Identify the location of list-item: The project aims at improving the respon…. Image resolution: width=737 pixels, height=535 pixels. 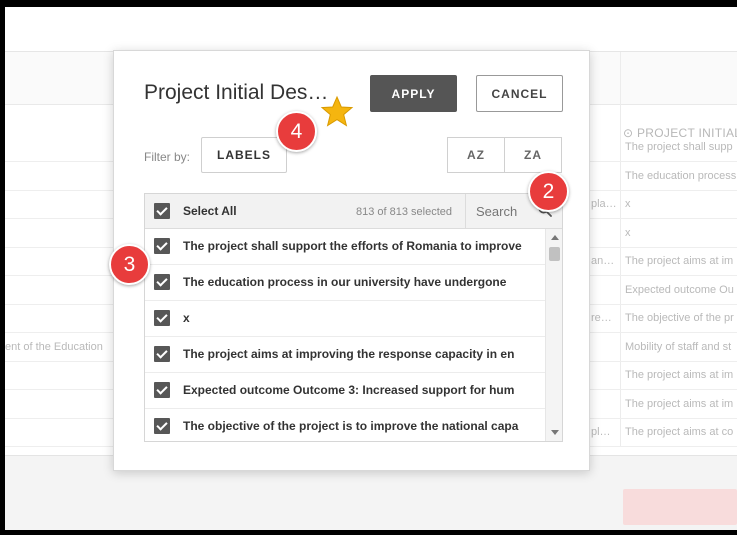
(345, 355).